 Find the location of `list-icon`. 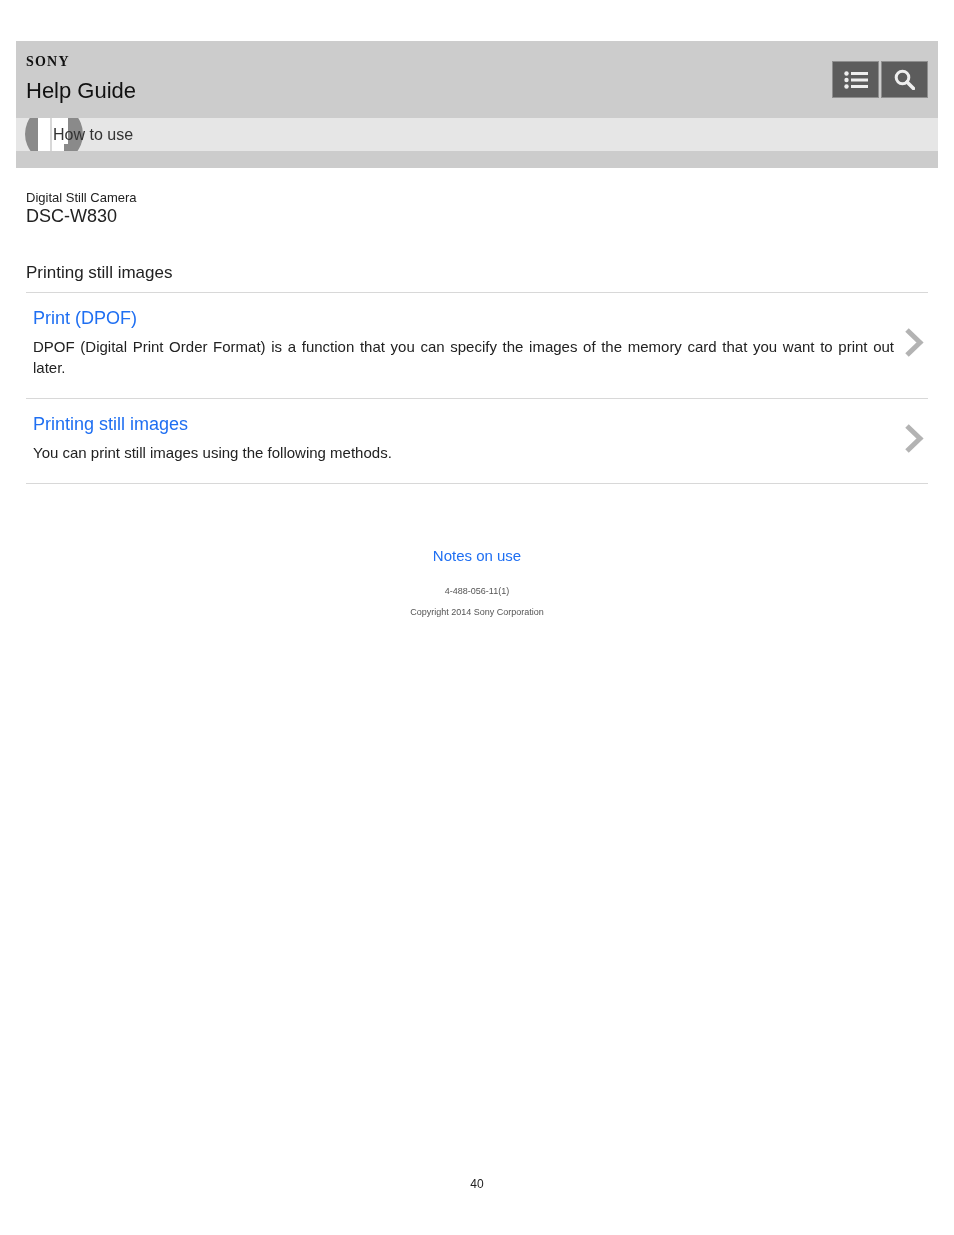

list-icon is located at coordinates (855, 79).